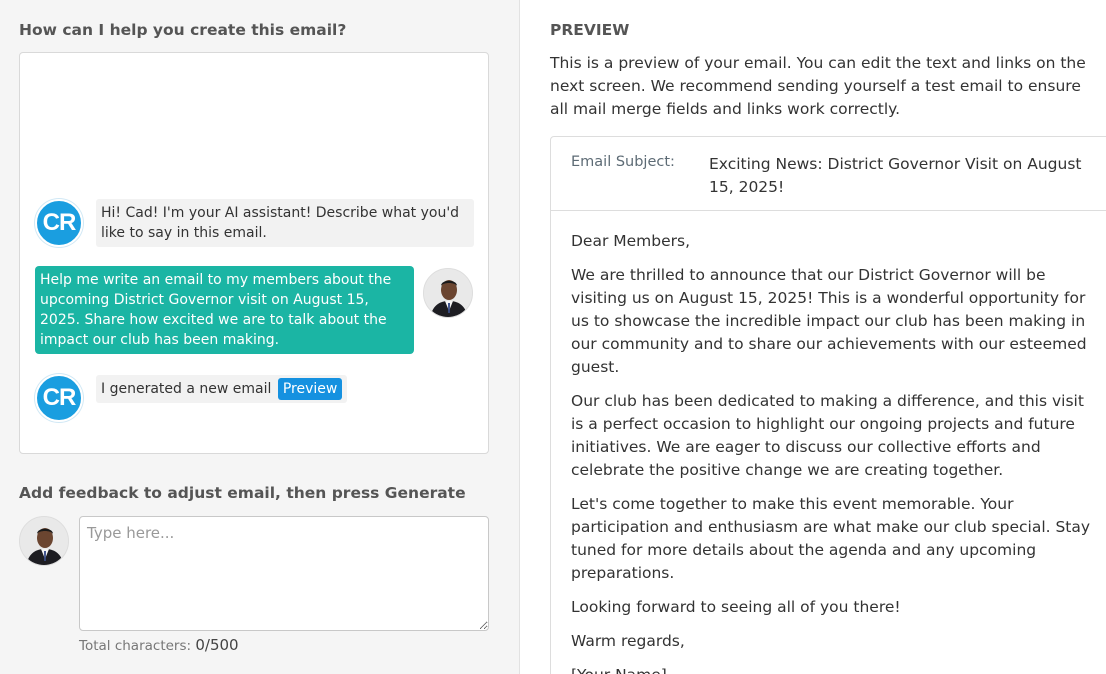 This screenshot has height=674, width=1106. I want to click on email-greeting: Dear Members,, so click(631, 241).